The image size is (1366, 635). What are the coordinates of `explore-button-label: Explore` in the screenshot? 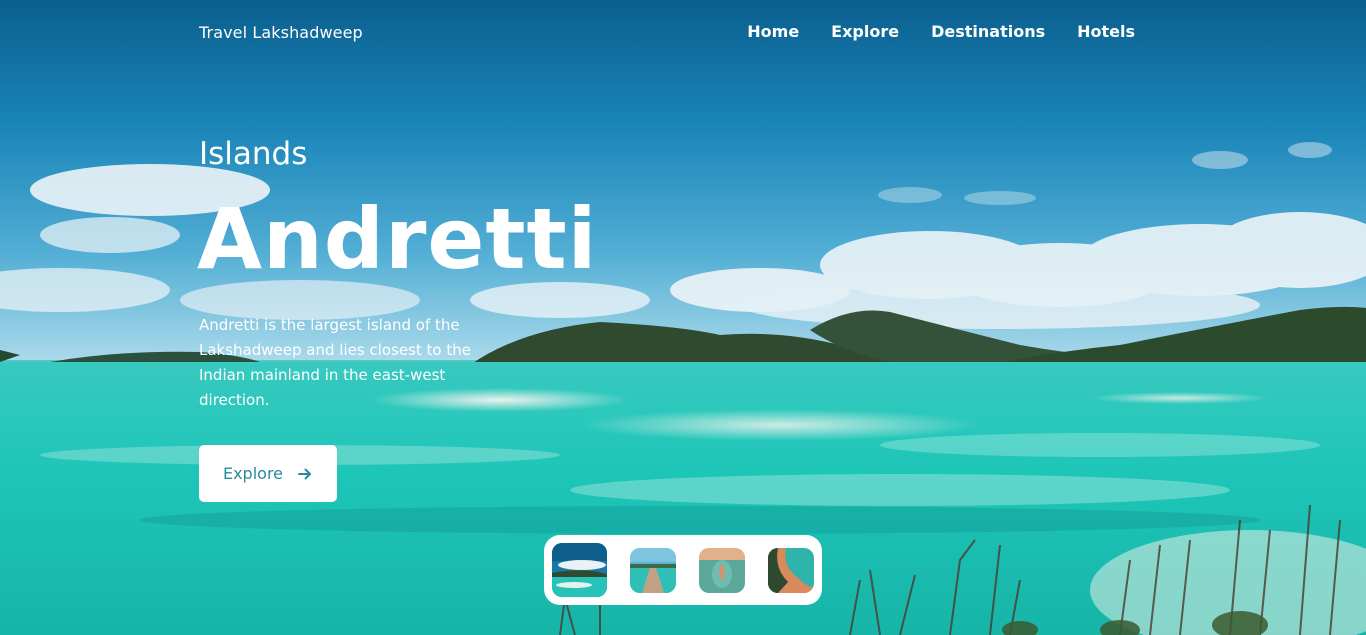 It's located at (253, 473).